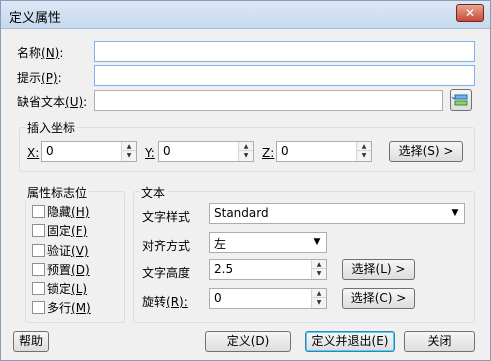 This screenshot has width=491, height=361. What do you see at coordinates (218, 298) in the screenshot?
I see `rotation-value: 0` at bounding box center [218, 298].